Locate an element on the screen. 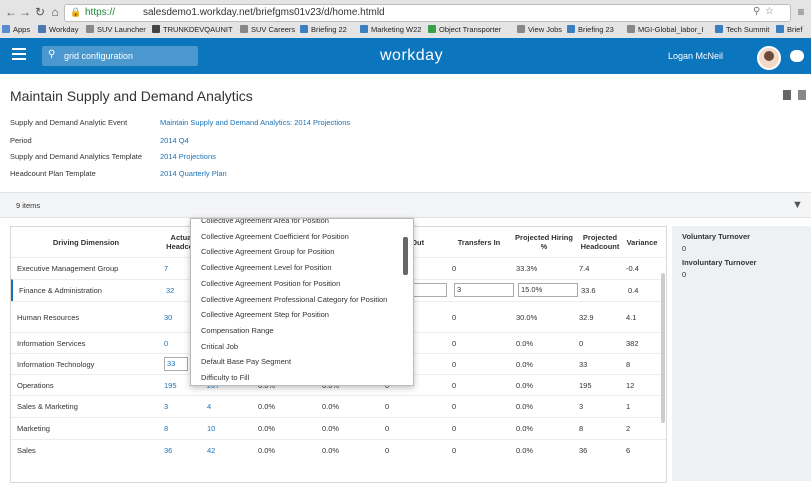  field-label: Supply and Demand Analytic Event is located at coordinates (69, 122).